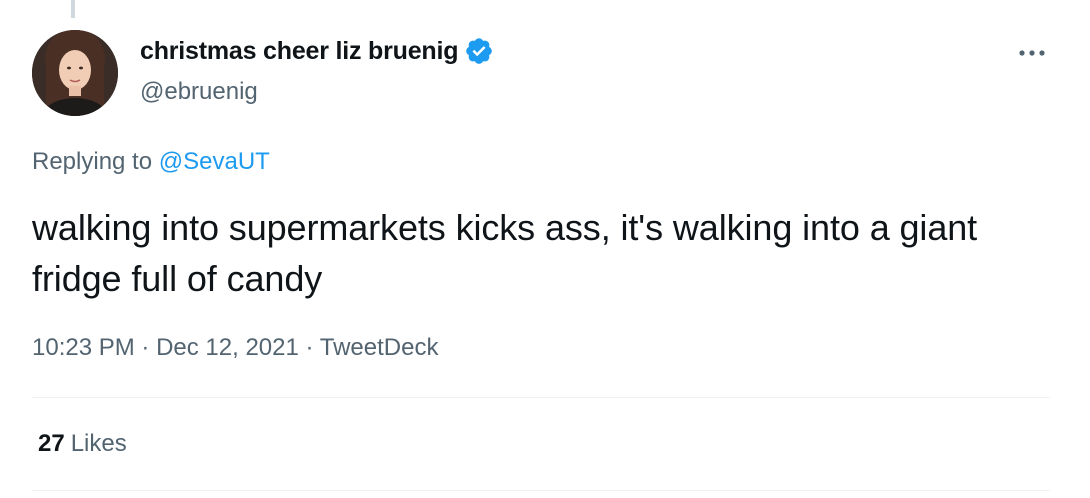  Describe the element at coordinates (379, 347) in the screenshot. I see `tweet-source: TweetDeck` at that location.